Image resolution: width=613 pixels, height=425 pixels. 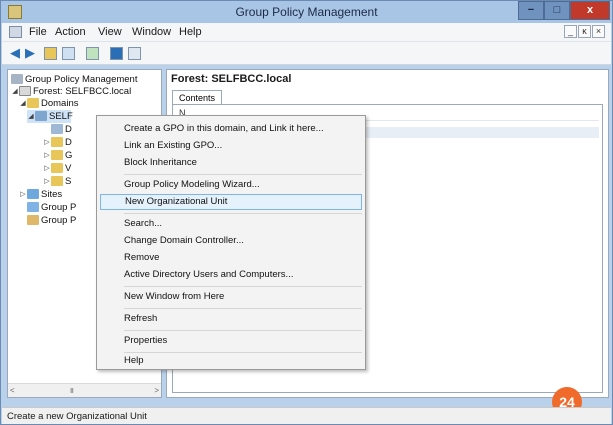 What do you see at coordinates (557, 10) in the screenshot?
I see `maximize-button: □` at bounding box center [557, 10].